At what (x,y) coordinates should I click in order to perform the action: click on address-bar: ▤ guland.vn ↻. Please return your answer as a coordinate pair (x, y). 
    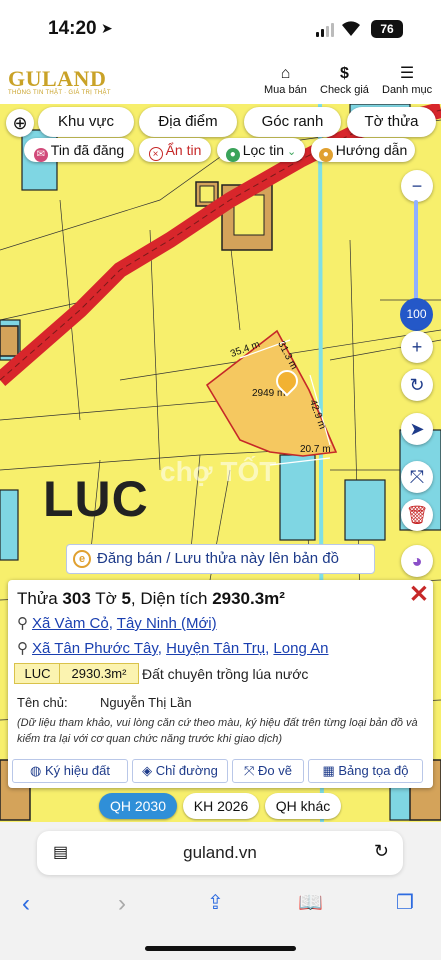
    Looking at the image, I should click on (220, 853).